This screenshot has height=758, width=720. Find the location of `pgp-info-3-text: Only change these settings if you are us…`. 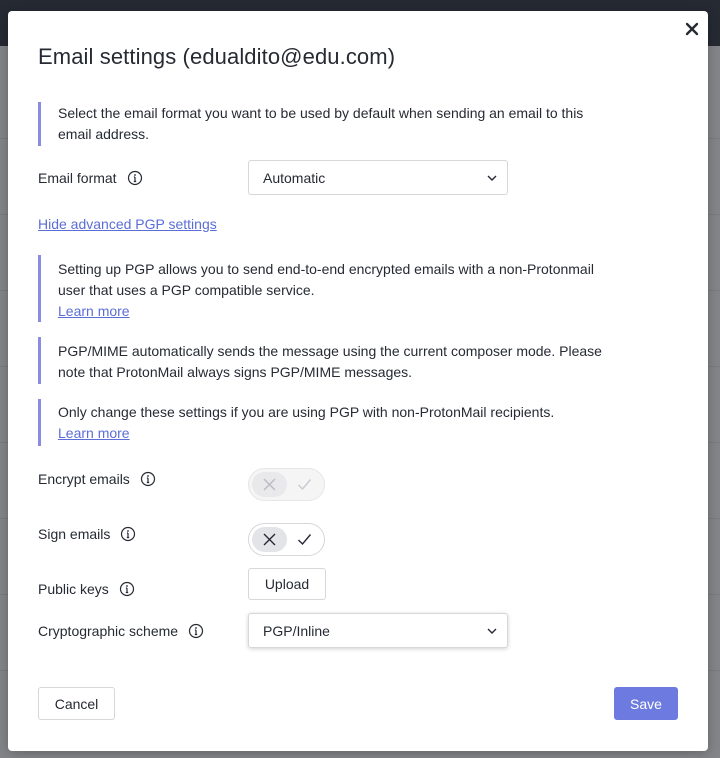

pgp-info-3-text: Only change these settings if you are us… is located at coordinates (306, 412).